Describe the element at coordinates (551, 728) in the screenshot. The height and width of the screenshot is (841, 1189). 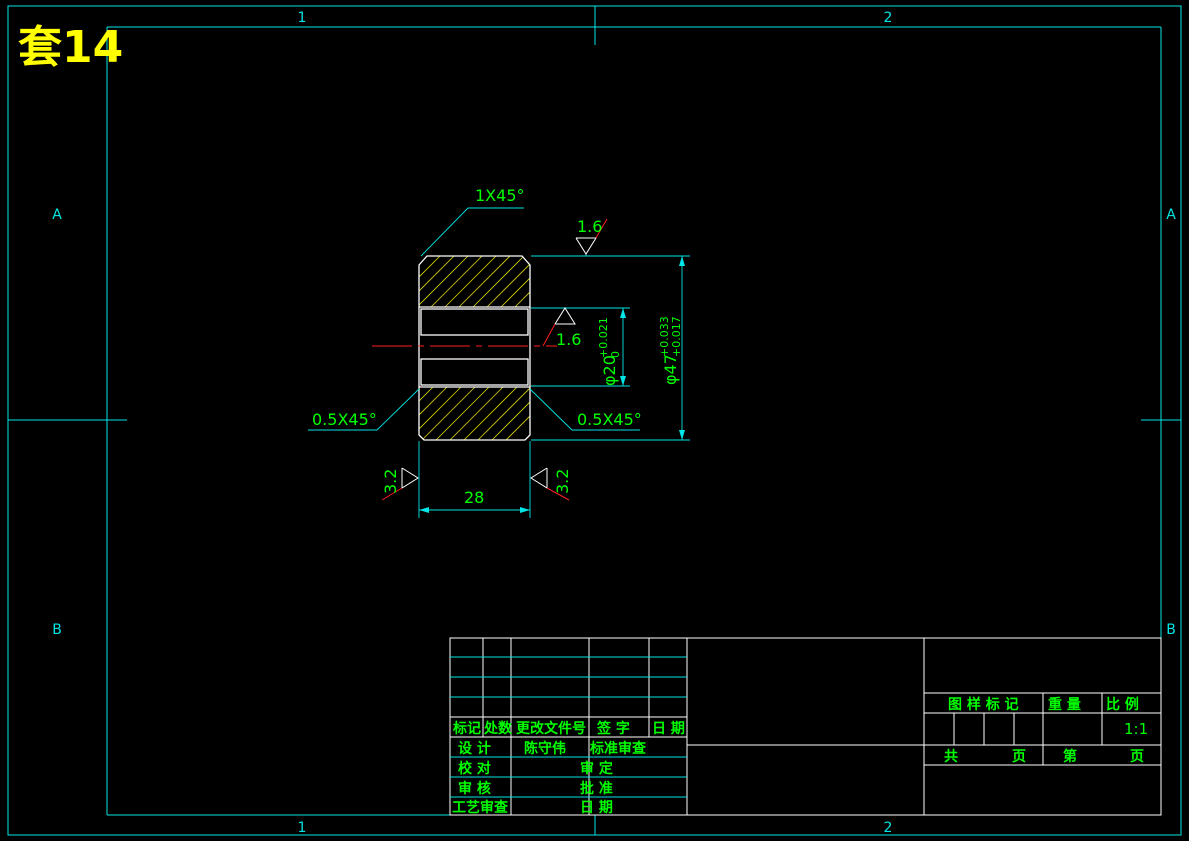
I see `rev-header-docno: 更改文件号` at that location.